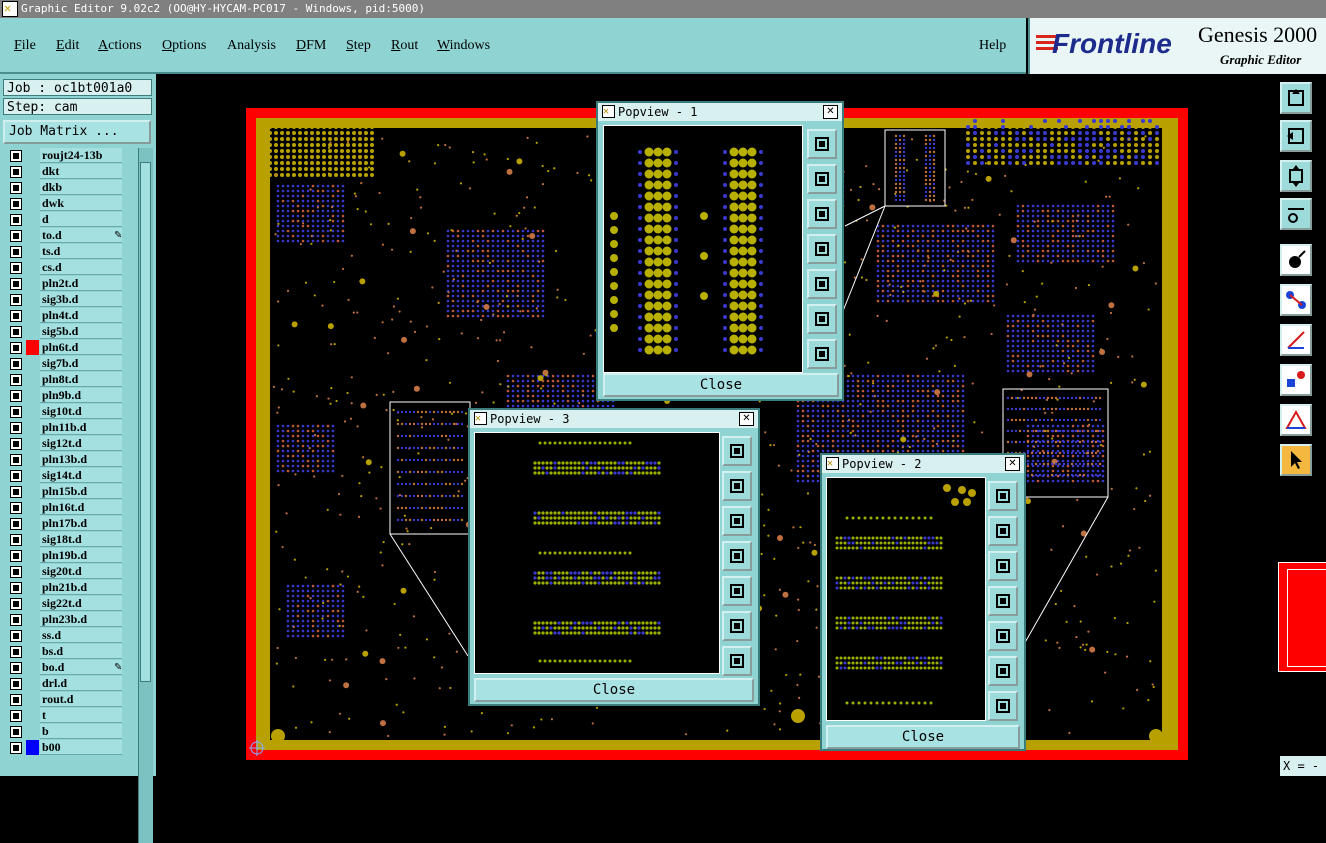 This screenshot has width=1326, height=843. Describe the element at coordinates (81, 347) in the screenshot. I see `layer-name: pln6t.d` at that location.